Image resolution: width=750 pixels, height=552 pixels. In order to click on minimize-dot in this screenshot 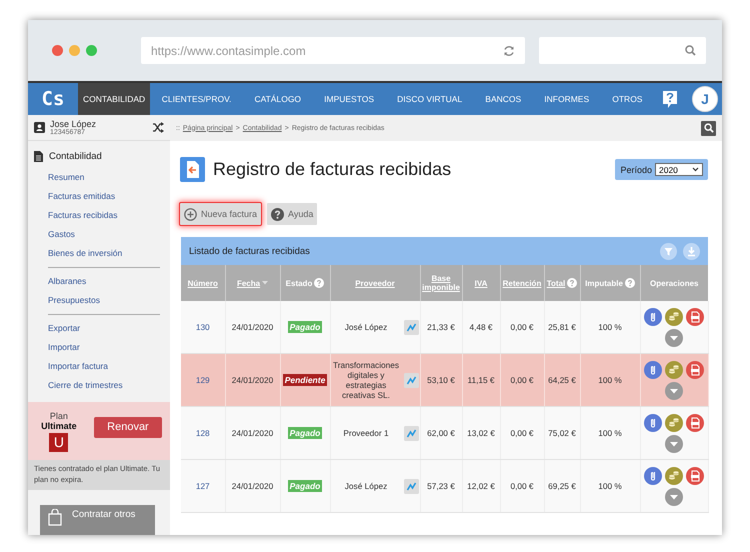, I will do `click(74, 50)`.